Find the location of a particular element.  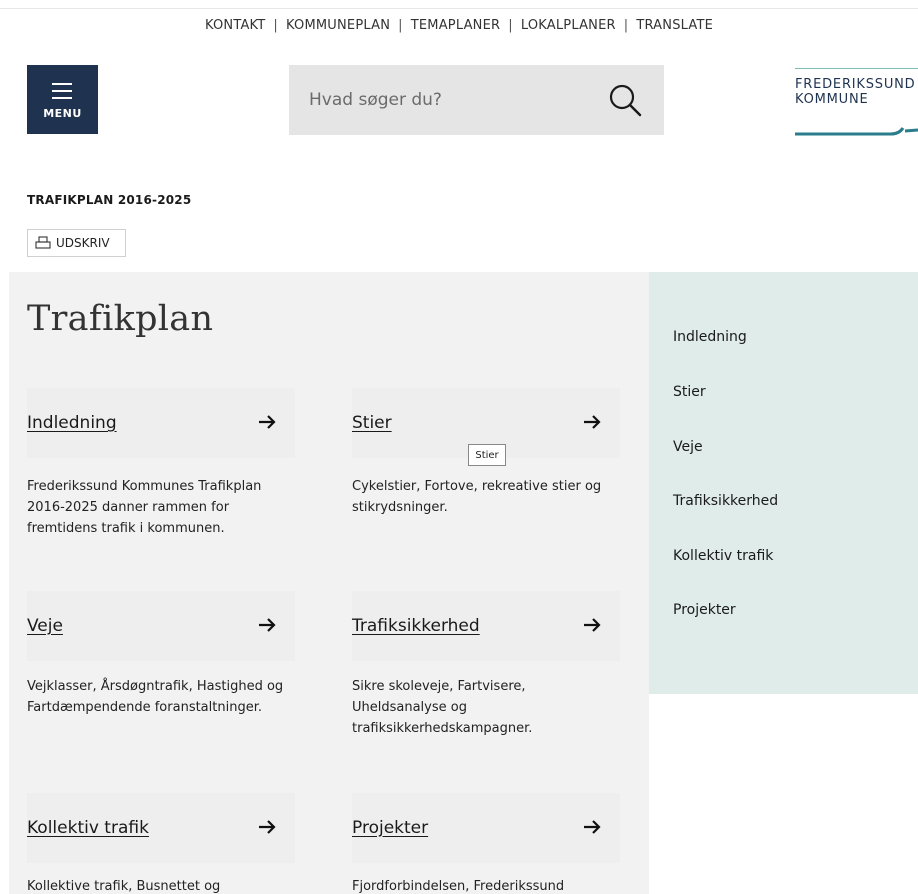

side-nav-projekter: Projekter is located at coordinates (704, 610).